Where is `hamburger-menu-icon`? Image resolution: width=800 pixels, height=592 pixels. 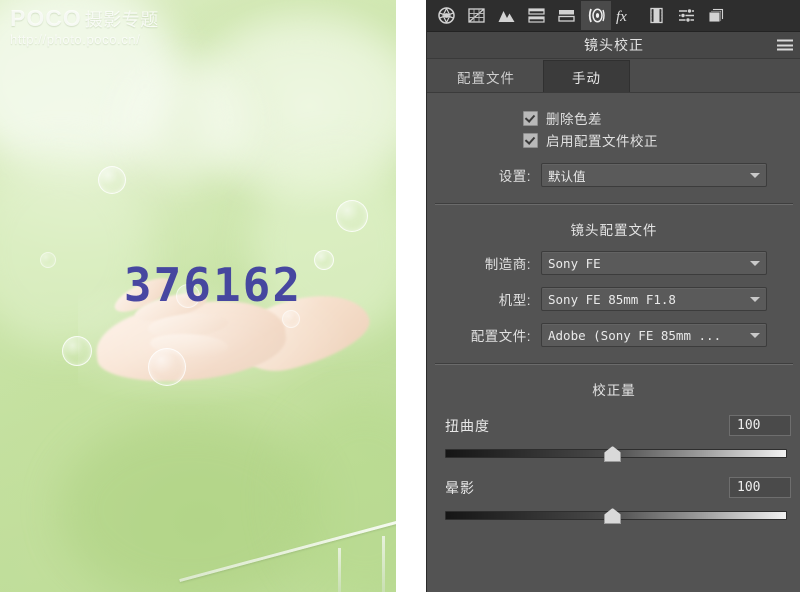 hamburger-menu-icon is located at coordinates (785, 45).